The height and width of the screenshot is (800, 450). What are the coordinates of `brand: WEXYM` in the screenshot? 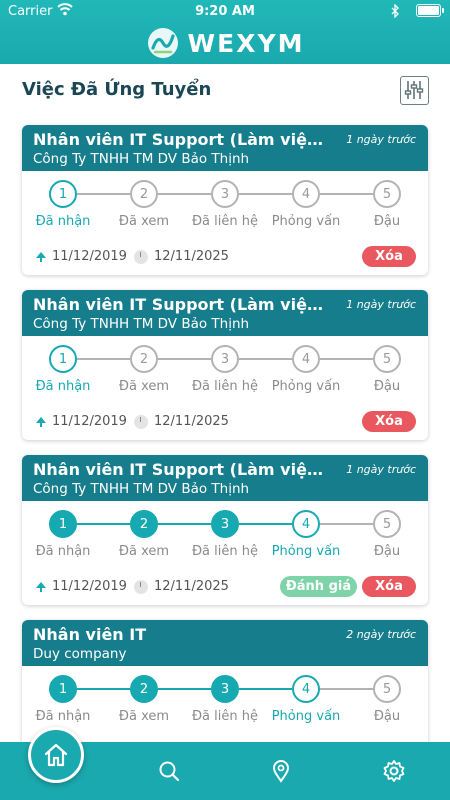 It's located at (225, 43).